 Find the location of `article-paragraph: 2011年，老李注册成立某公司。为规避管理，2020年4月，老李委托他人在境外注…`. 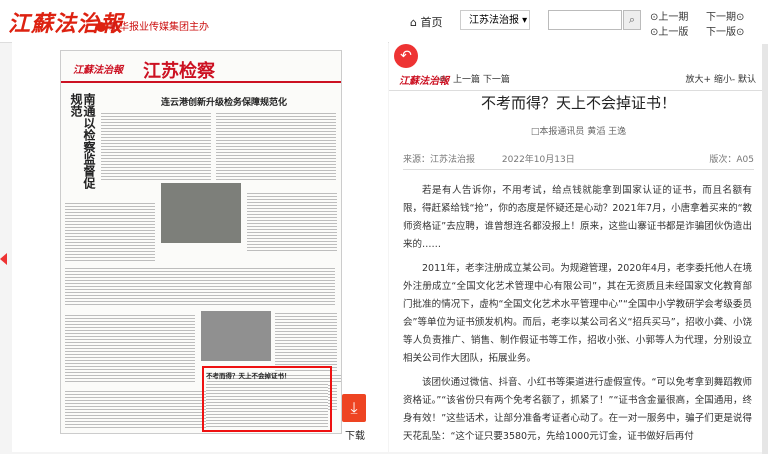

article-paragraph: 2011年，老李注册成立某公司。为规避管理，2020年4月，老李委托他人在境外注… is located at coordinates (577, 313).